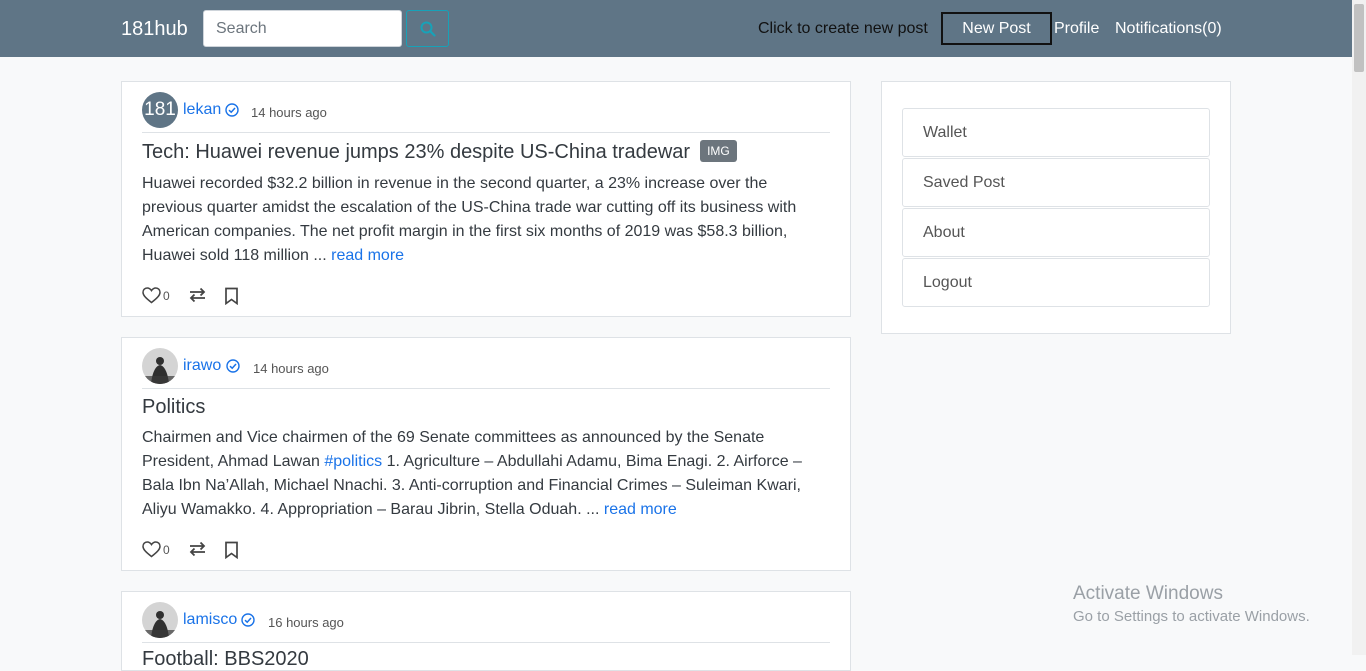 This screenshot has width=1366, height=671. What do you see at coordinates (1056, 182) in the screenshot?
I see `sidebar-item-saved-post: Saved Post` at bounding box center [1056, 182].